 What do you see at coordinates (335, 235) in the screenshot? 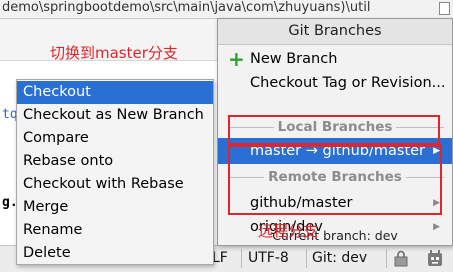
I see `current-branch-text: Current branch: dev` at bounding box center [335, 235].